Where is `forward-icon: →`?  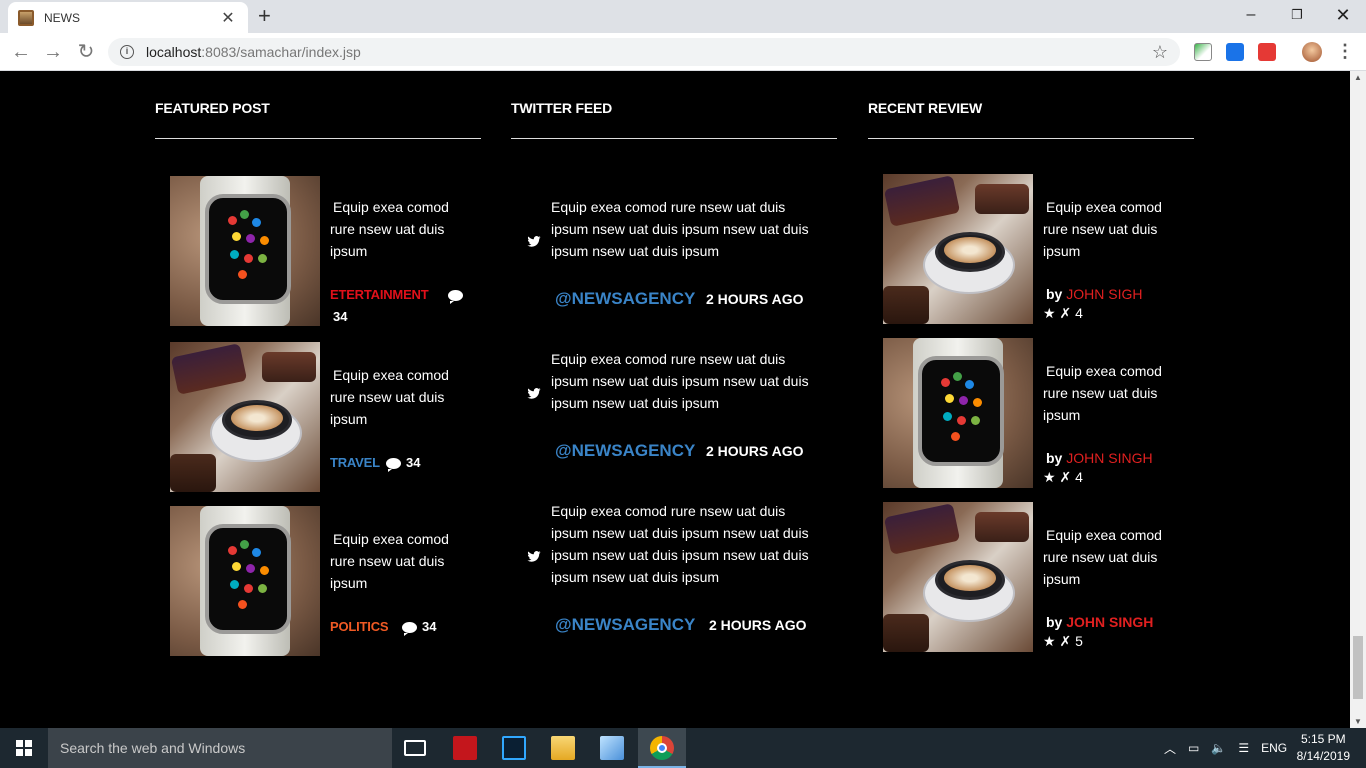 forward-icon: → is located at coordinates (53, 52).